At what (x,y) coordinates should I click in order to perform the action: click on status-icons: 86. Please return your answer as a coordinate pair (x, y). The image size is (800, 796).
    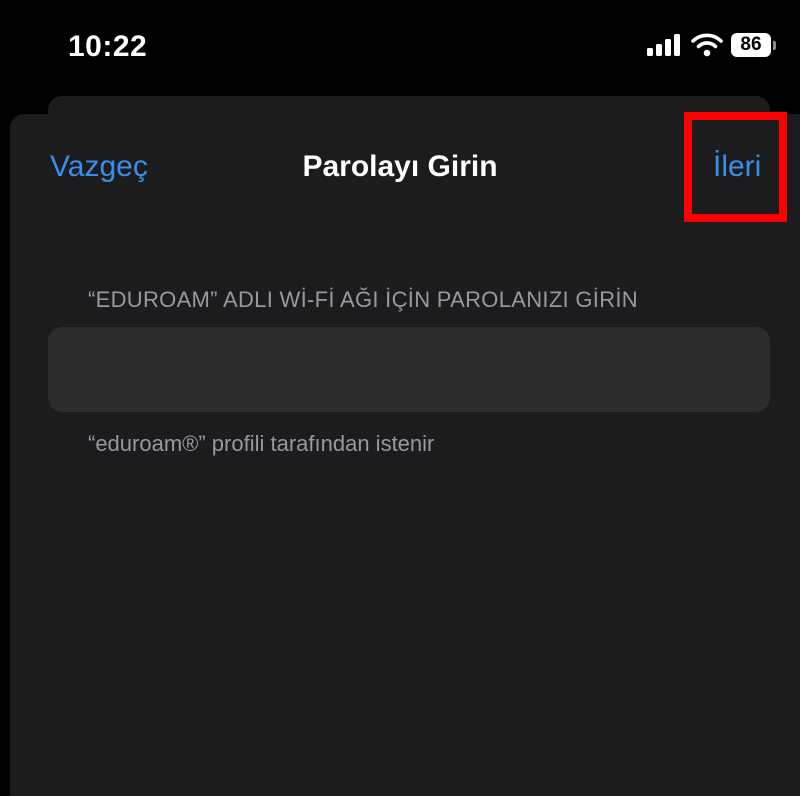
    Looking at the image, I should click on (711, 45).